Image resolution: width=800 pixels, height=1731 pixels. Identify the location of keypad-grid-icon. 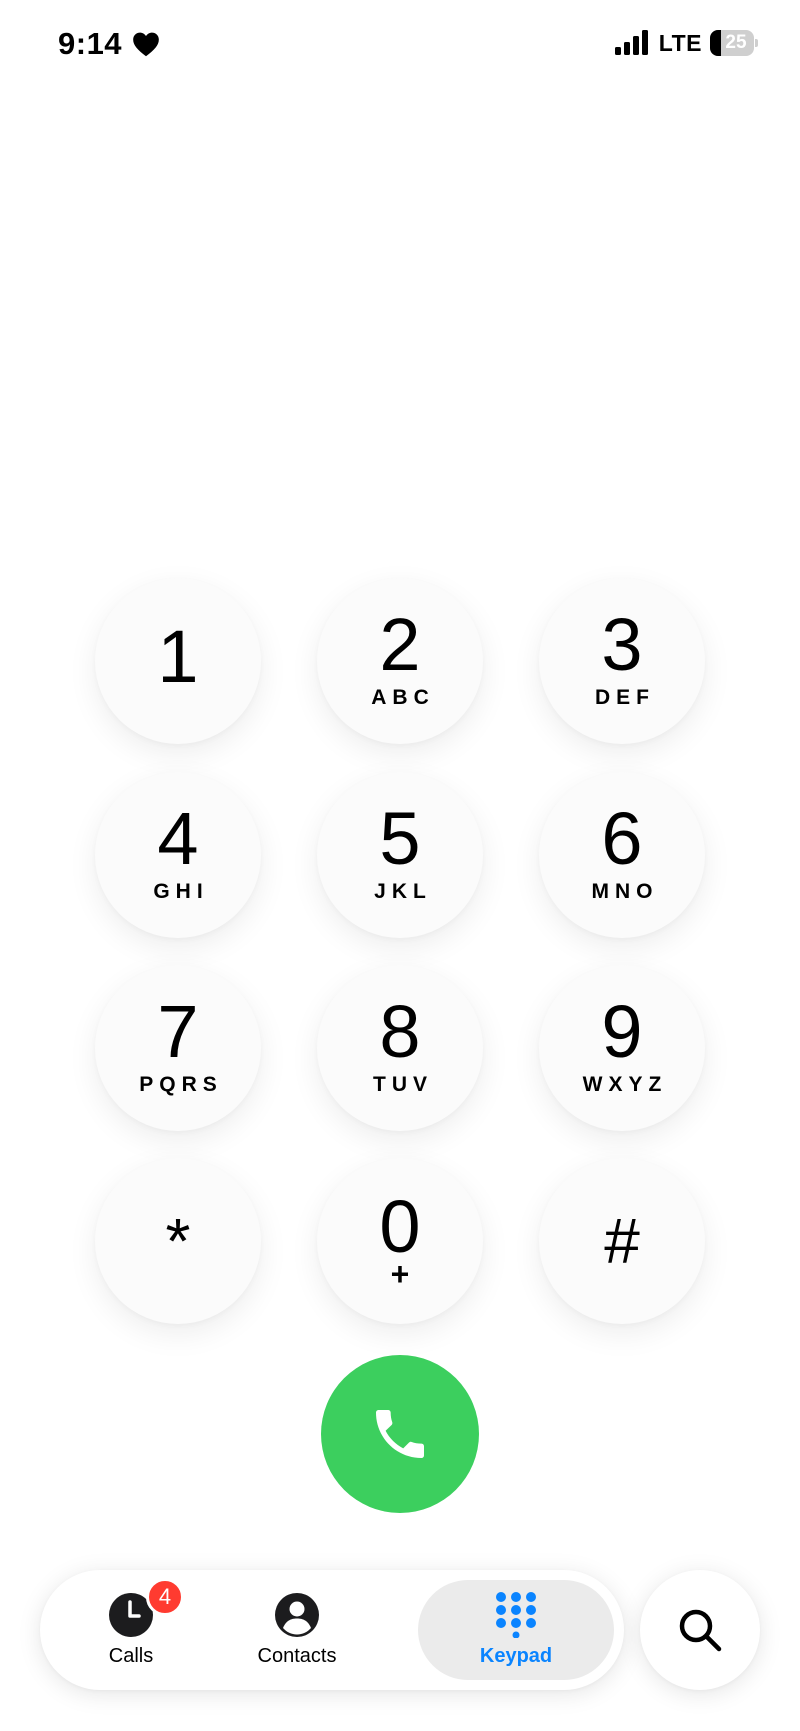
(516, 1615).